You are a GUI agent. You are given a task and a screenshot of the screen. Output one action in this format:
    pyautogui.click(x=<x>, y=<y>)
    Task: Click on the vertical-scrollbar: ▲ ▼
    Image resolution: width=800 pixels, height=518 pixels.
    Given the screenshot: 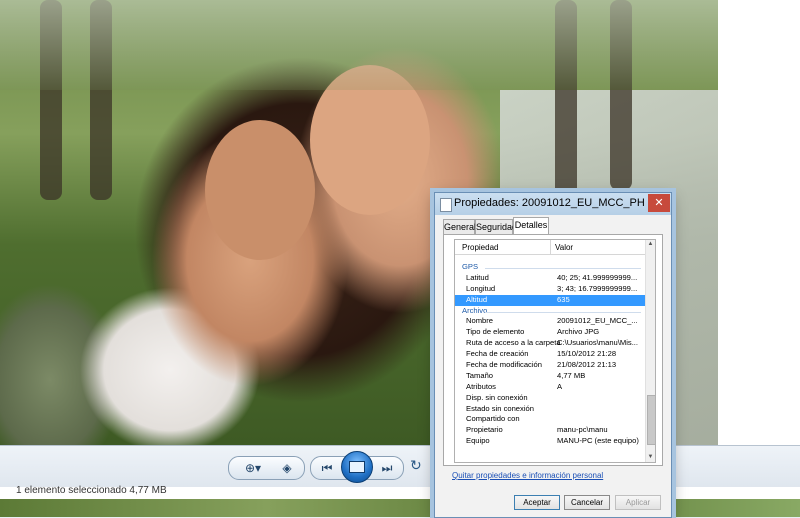 What is the action you would take?
    pyautogui.click(x=650, y=351)
    